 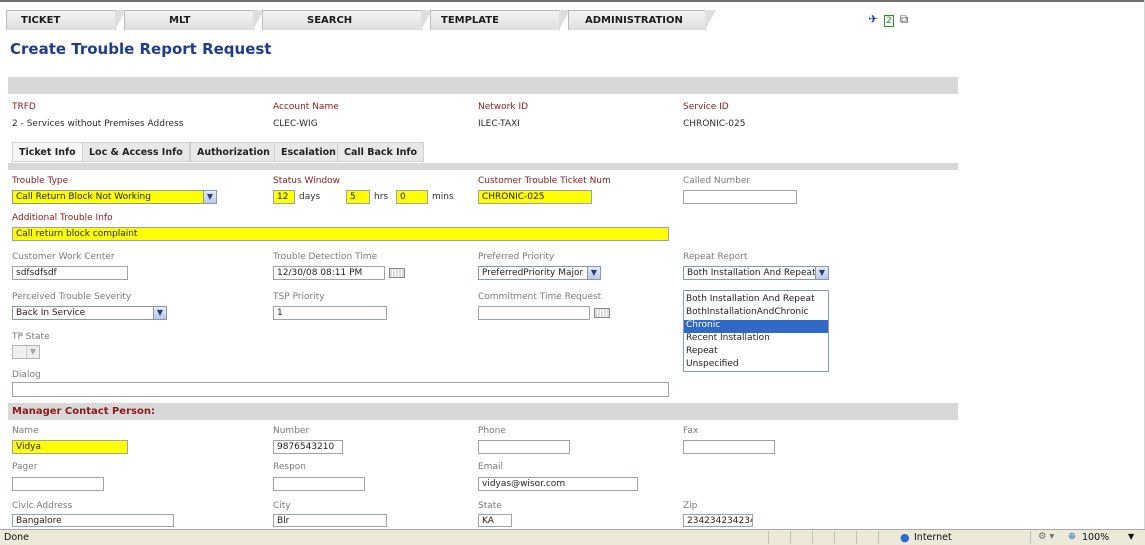 I want to click on hrs-text: hrs, so click(x=381, y=197).